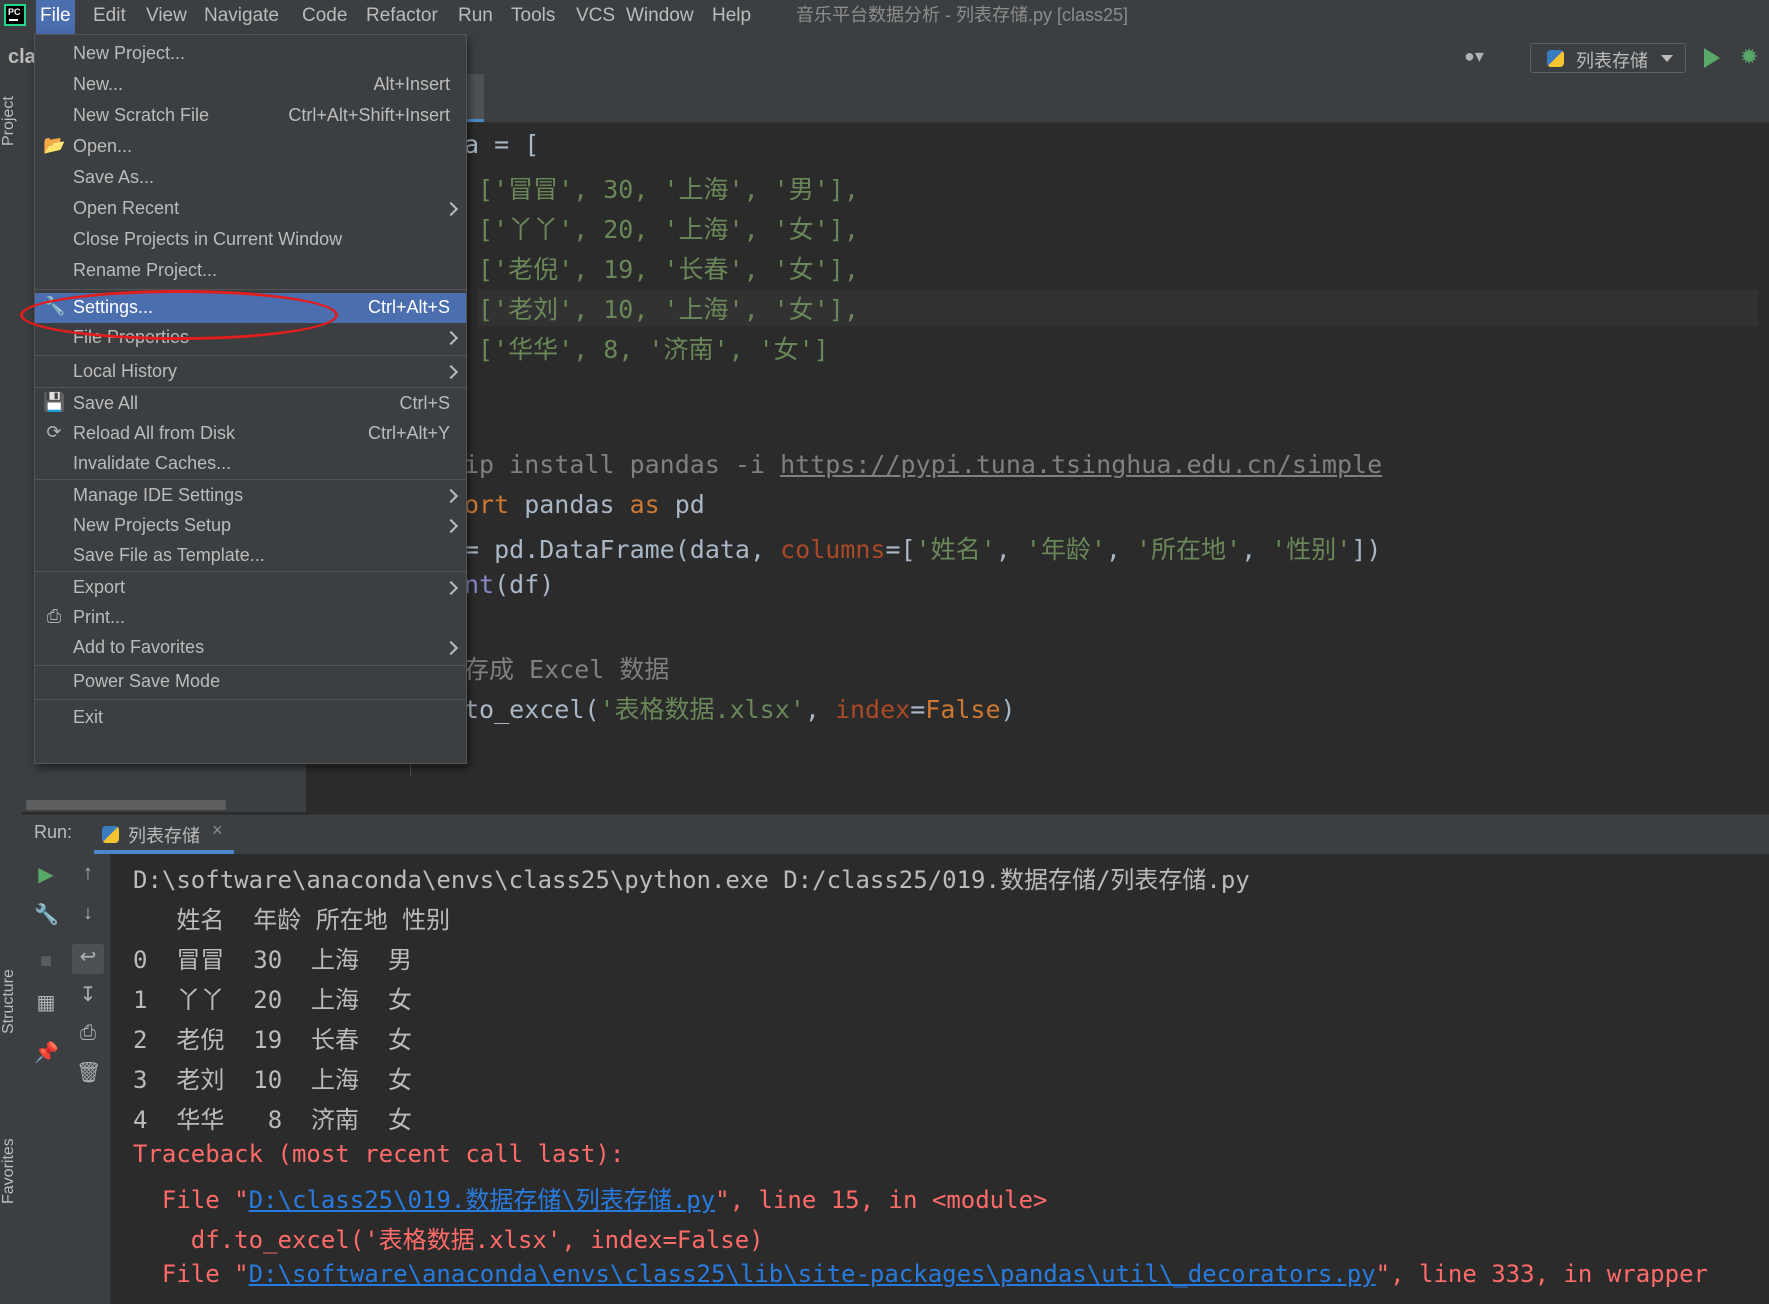  What do you see at coordinates (250, 718) in the screenshot?
I see `menu-item-exit: Exit` at bounding box center [250, 718].